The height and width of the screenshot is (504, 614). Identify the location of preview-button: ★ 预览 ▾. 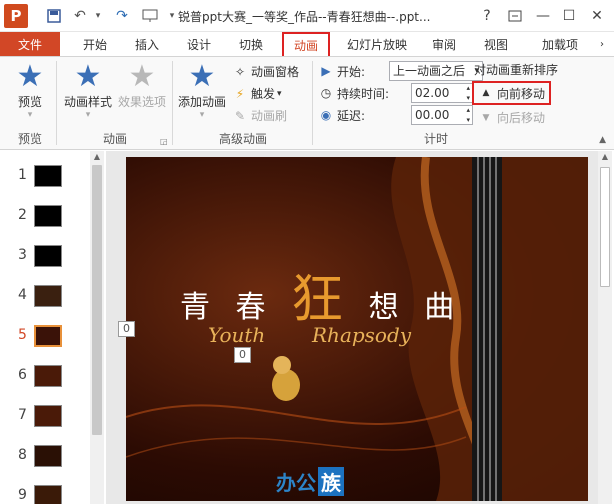
(30, 90).